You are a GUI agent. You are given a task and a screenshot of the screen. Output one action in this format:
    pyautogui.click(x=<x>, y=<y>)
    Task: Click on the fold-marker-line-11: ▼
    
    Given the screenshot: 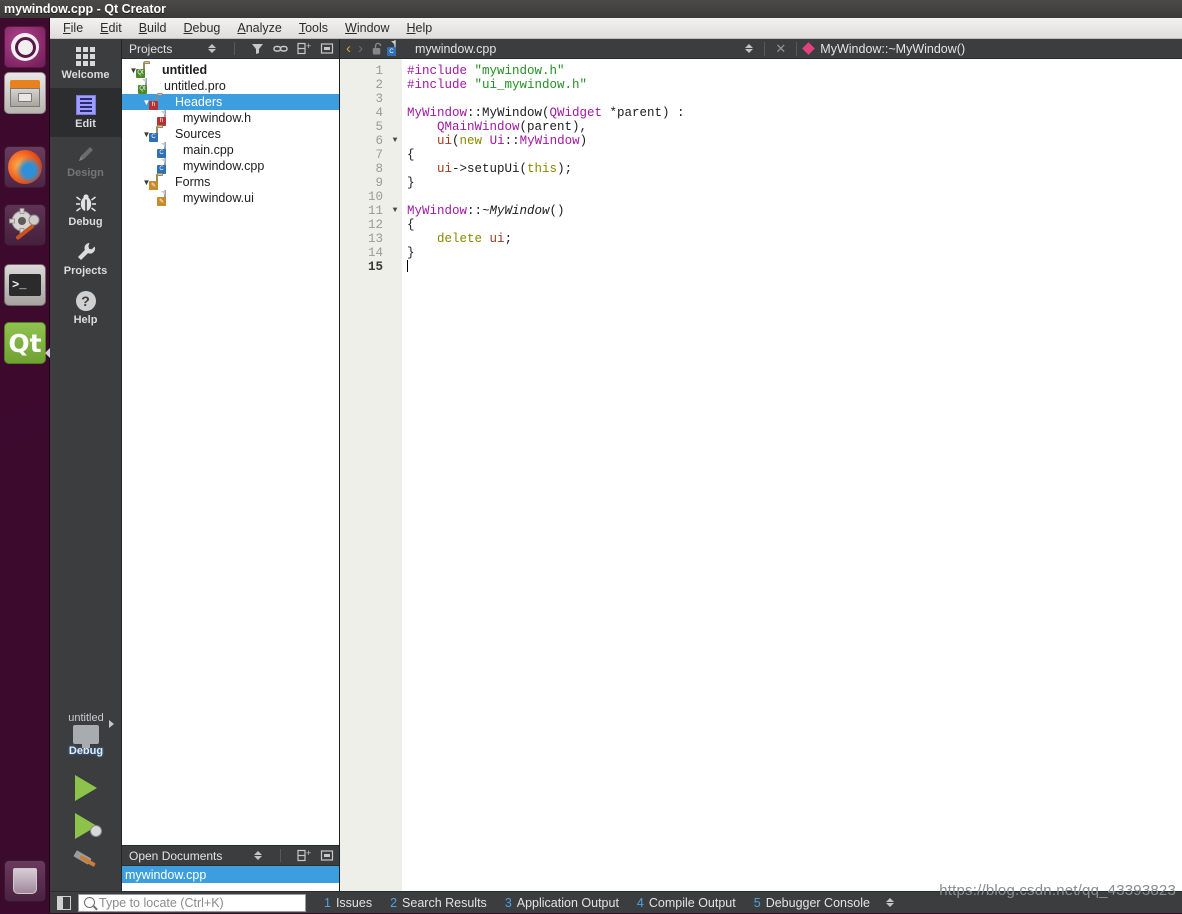 What is the action you would take?
    pyautogui.click(x=395, y=211)
    